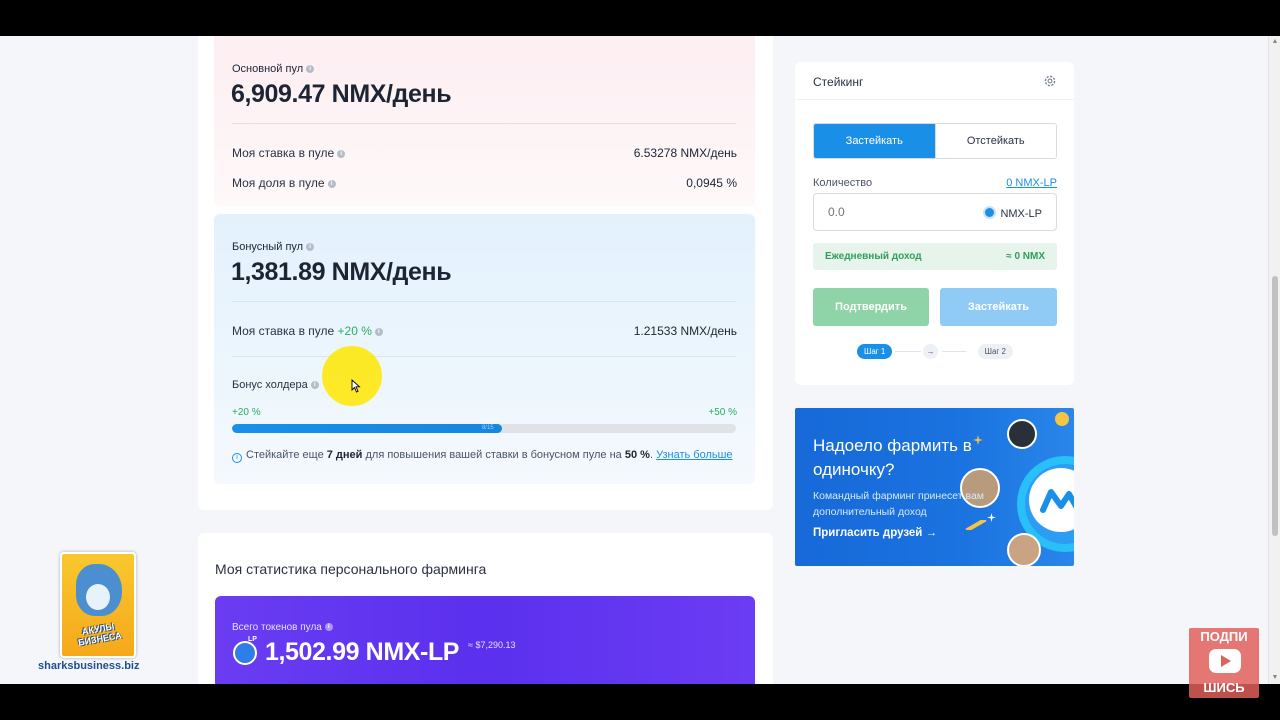 The width and height of the screenshot is (1280, 720). What do you see at coordinates (875, 351) in the screenshot?
I see `step-1-badge: Шаг 1` at bounding box center [875, 351].